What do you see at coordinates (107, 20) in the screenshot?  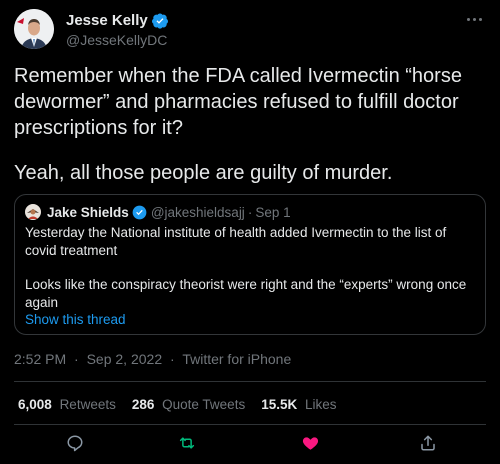 I see `author-name: Jesse Kelly` at bounding box center [107, 20].